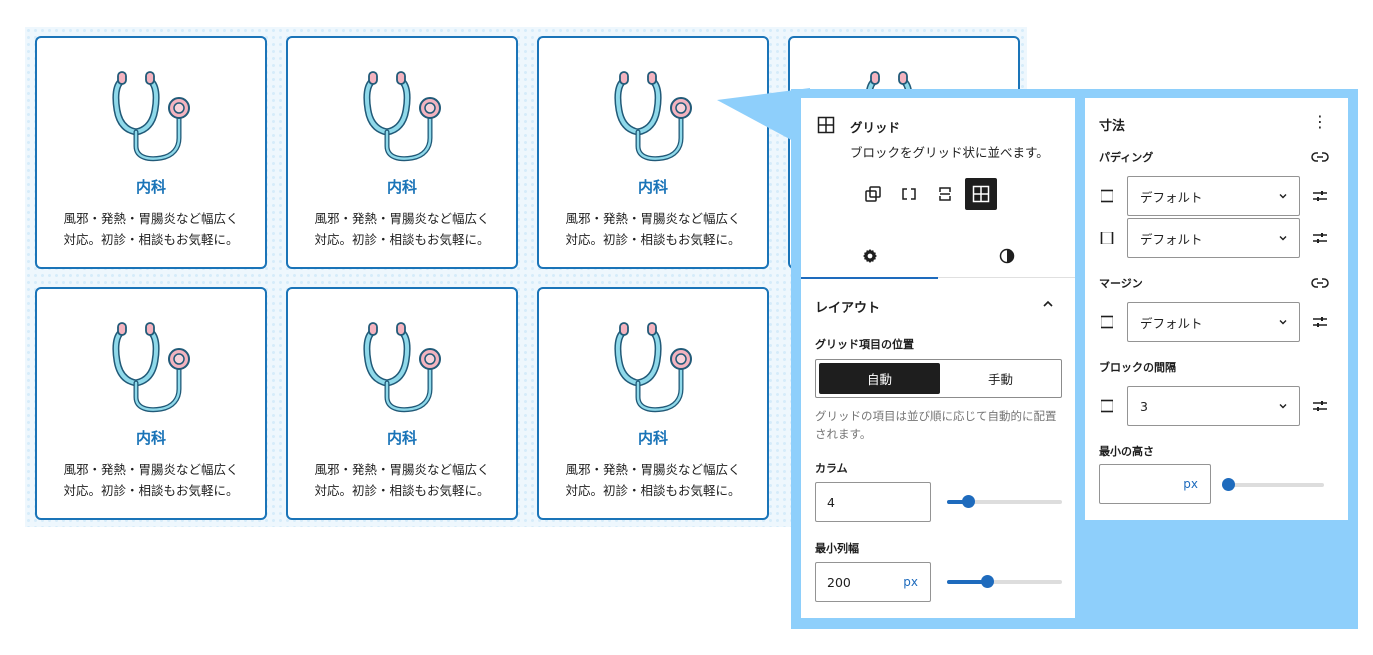  I want to click on row-icon, so click(909, 194).